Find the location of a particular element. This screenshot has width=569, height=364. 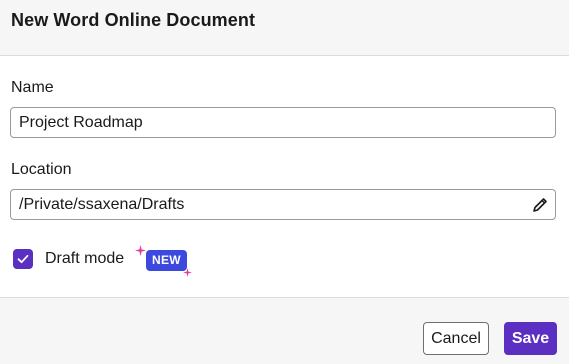

location-input-box is located at coordinates (283, 204).